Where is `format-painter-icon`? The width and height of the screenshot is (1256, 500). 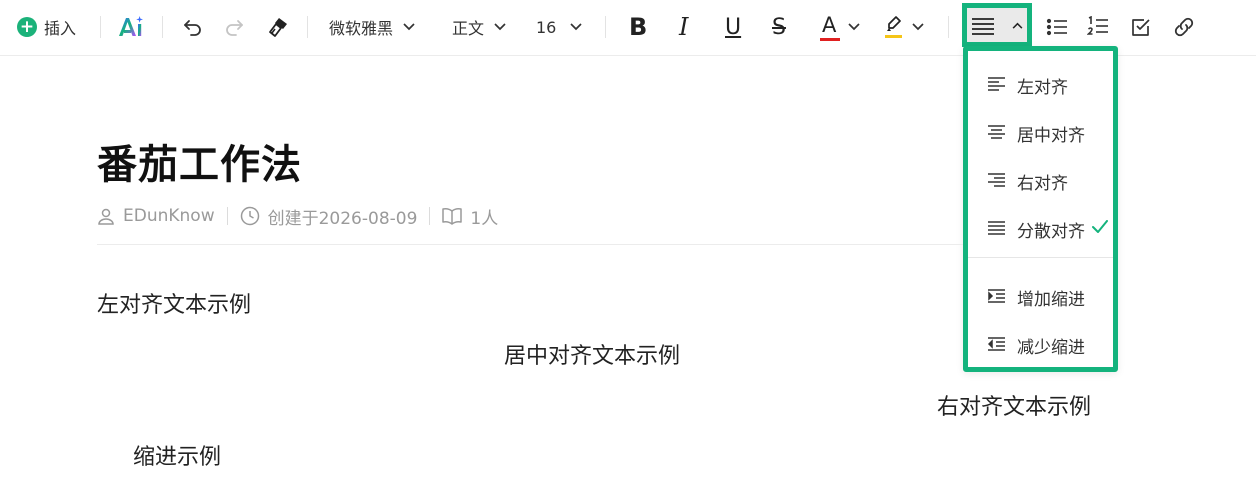
format-painter-icon is located at coordinates (278, 27).